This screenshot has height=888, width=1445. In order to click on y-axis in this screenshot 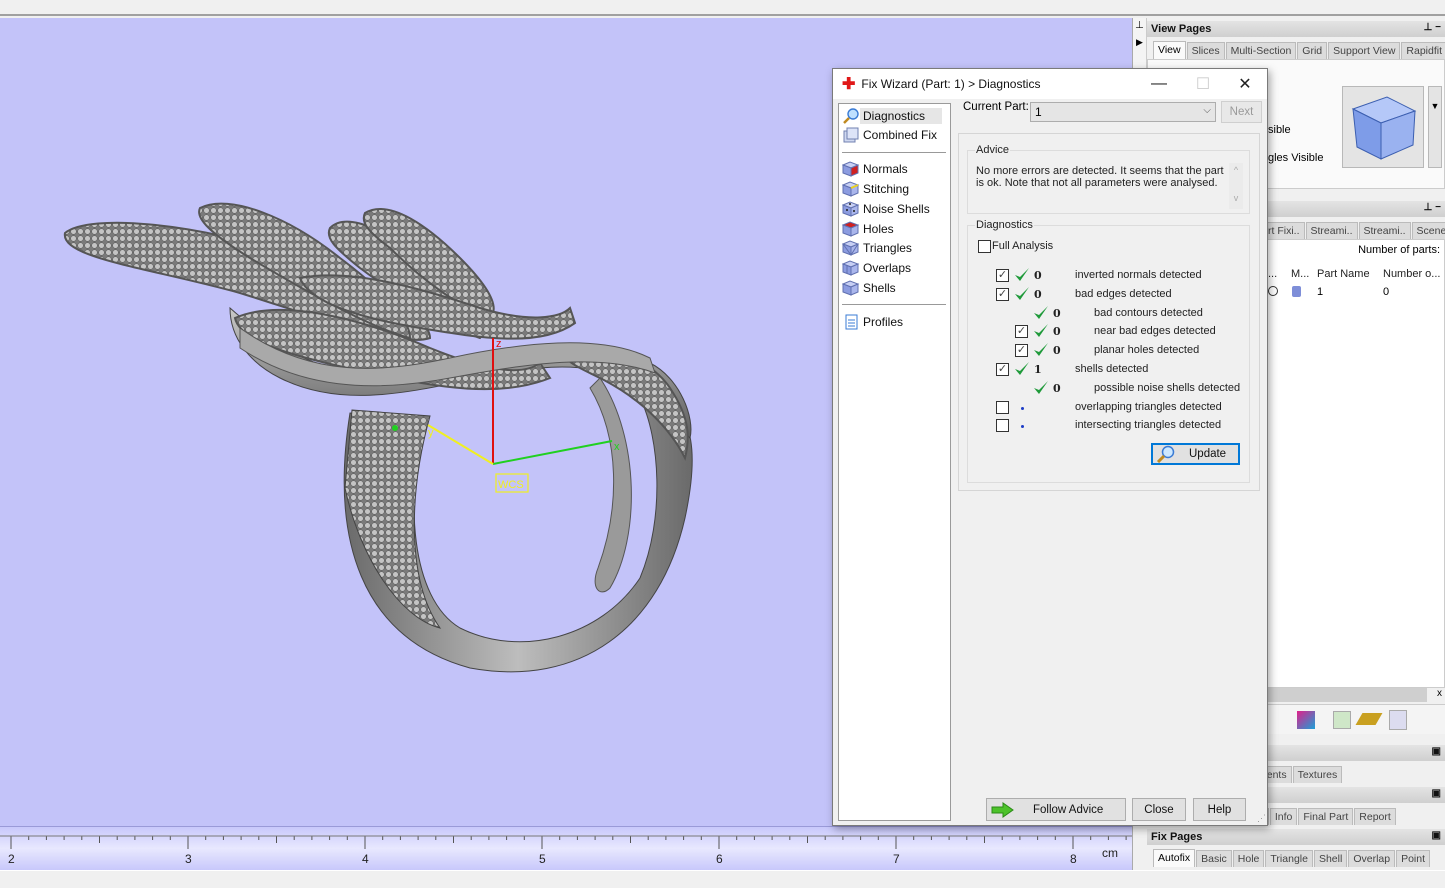, I will do `click(460, 444)`.